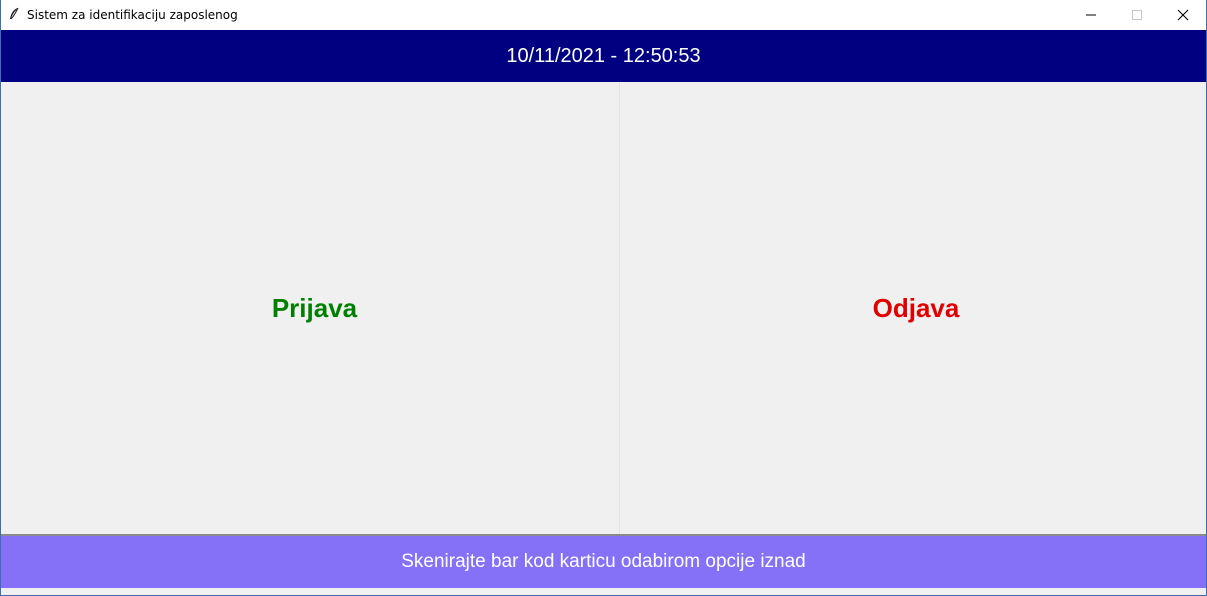 This screenshot has height=596, width=1207. I want to click on maximize-button, so click(1137, 15).